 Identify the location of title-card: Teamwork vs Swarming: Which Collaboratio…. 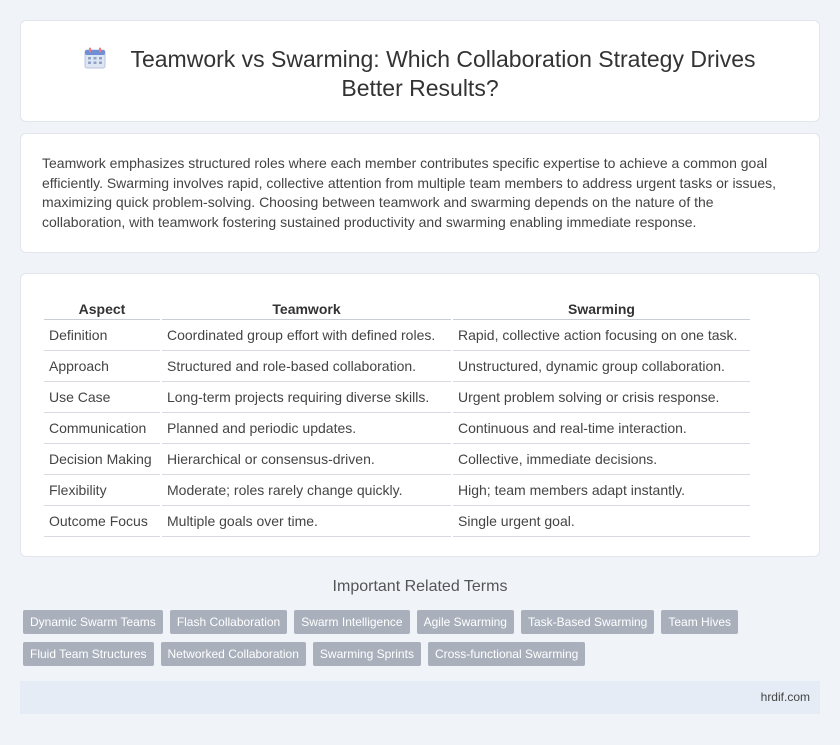
(420, 71).